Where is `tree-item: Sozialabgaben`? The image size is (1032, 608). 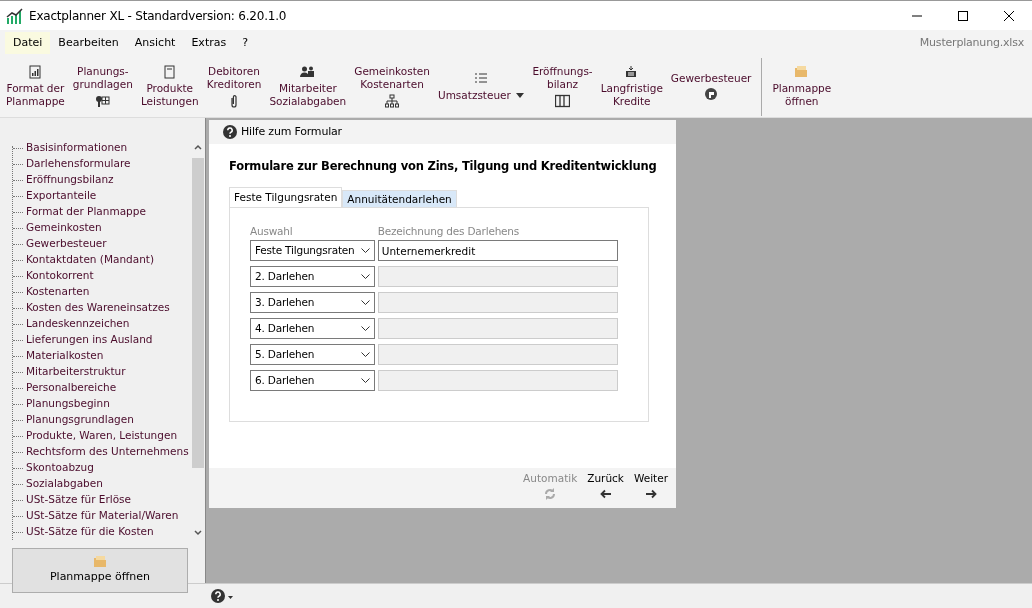
tree-item: Sozialabgaben is located at coordinates (58, 484).